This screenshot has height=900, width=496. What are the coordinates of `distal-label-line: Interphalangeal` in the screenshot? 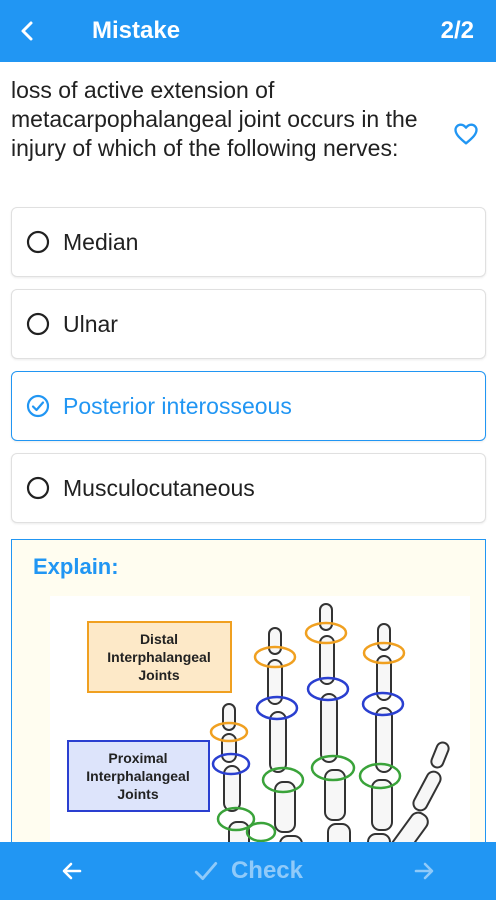 It's located at (158, 657).